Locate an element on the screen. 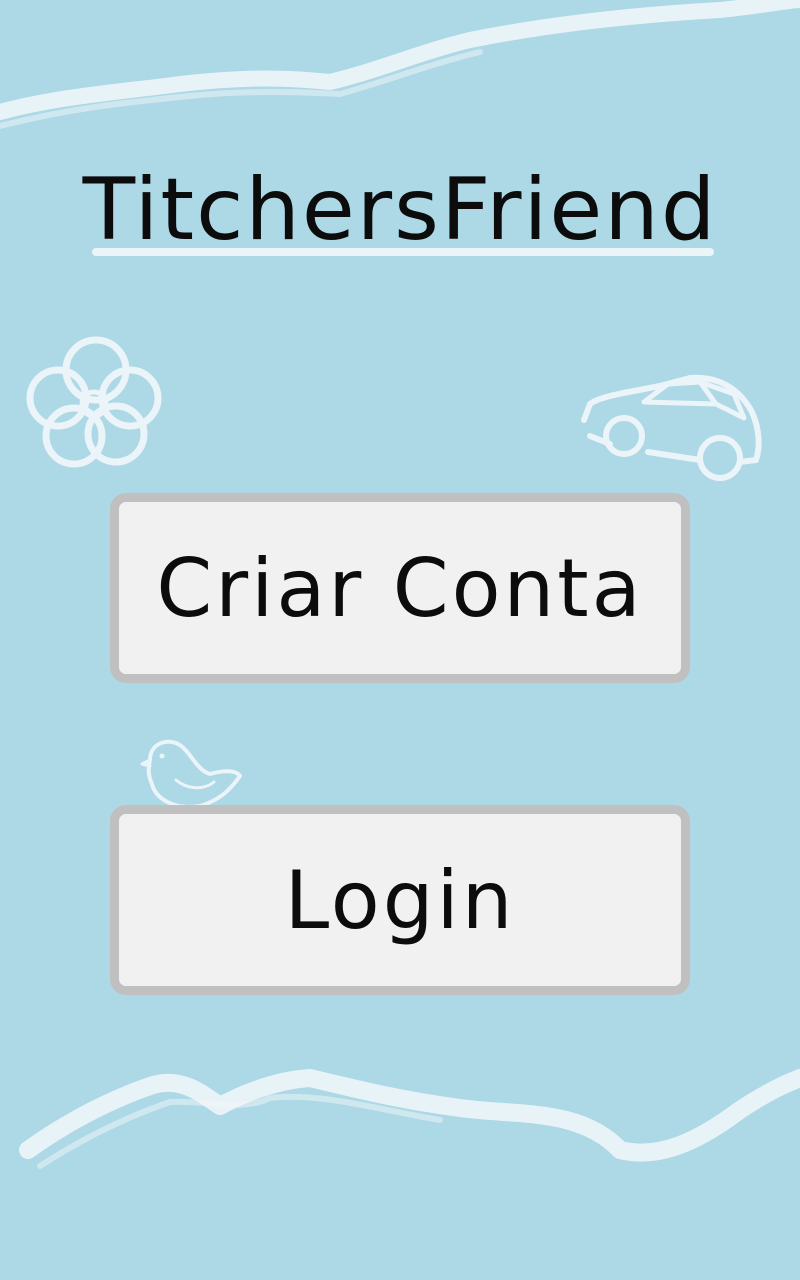  login-button: Login is located at coordinates (400, 900).